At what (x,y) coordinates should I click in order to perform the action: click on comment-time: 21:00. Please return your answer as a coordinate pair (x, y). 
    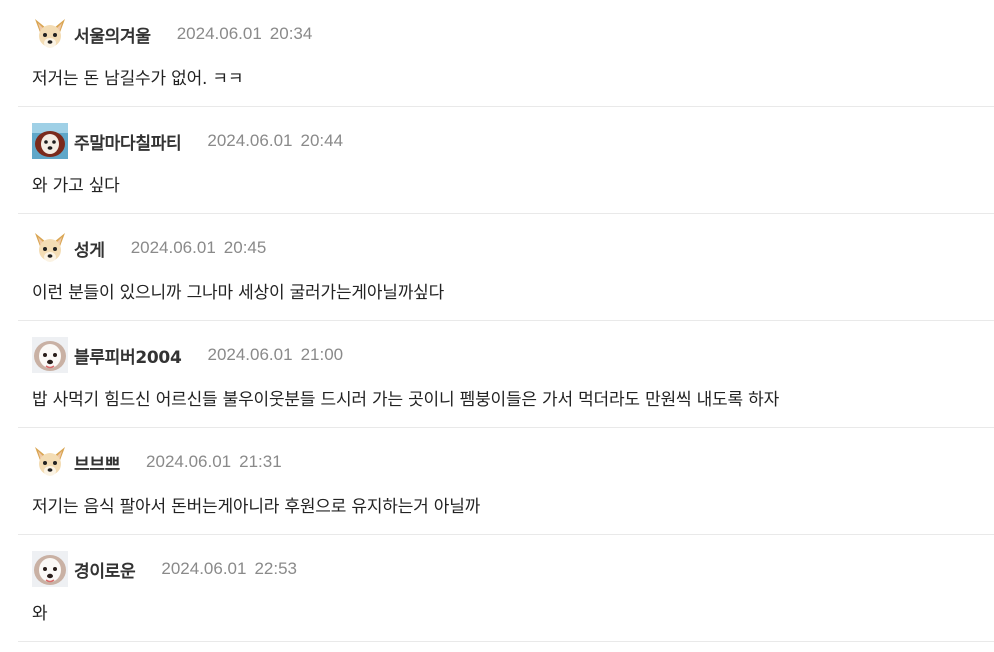
    Looking at the image, I should click on (322, 354).